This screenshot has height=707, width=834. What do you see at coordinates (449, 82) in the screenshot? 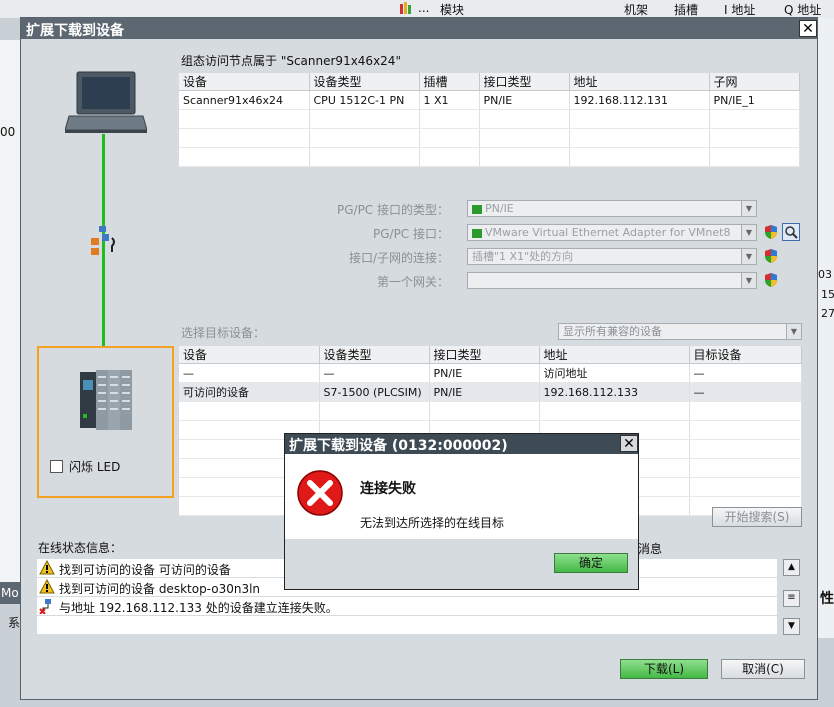
I see `config-col-slot: 插槽` at bounding box center [449, 82].